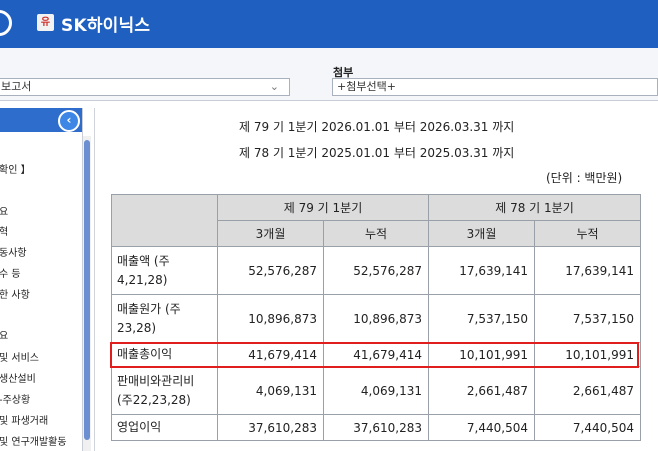  Describe the element at coordinates (16, 86) in the screenshot. I see `report-select-value: 보고서` at that location.